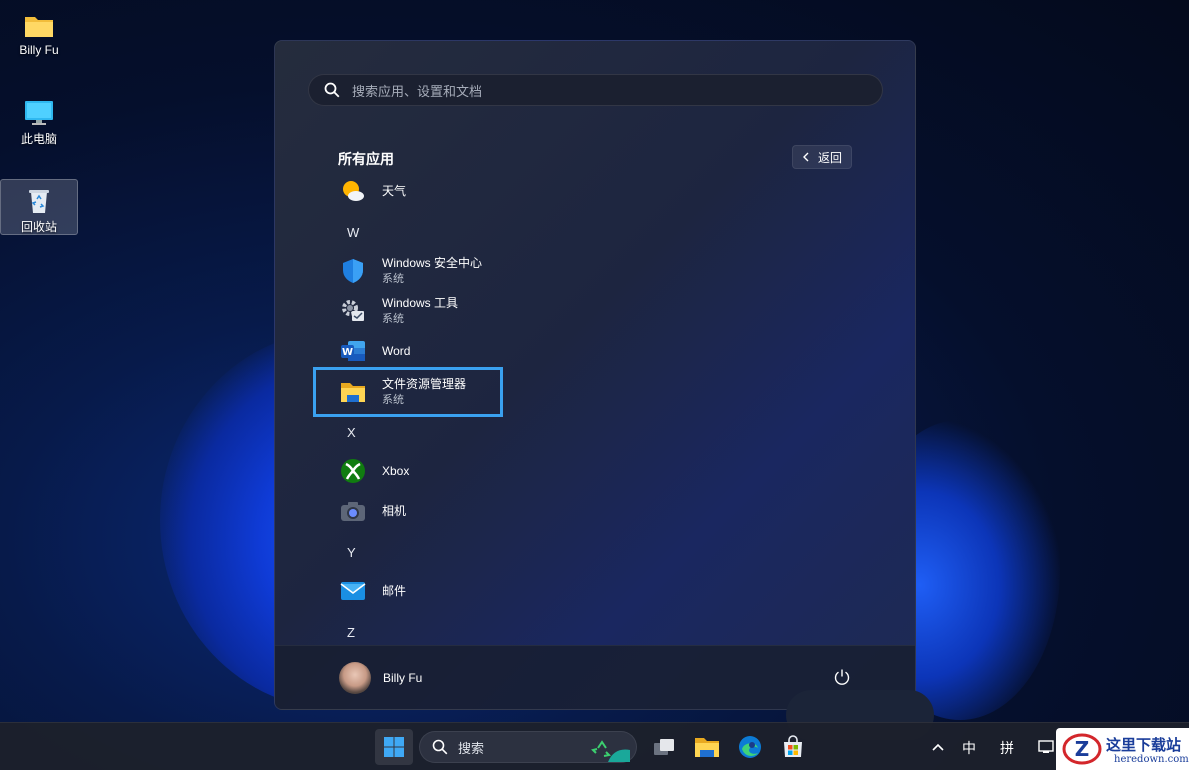 The width and height of the screenshot is (1189, 770). I want to click on avatar, so click(355, 678).